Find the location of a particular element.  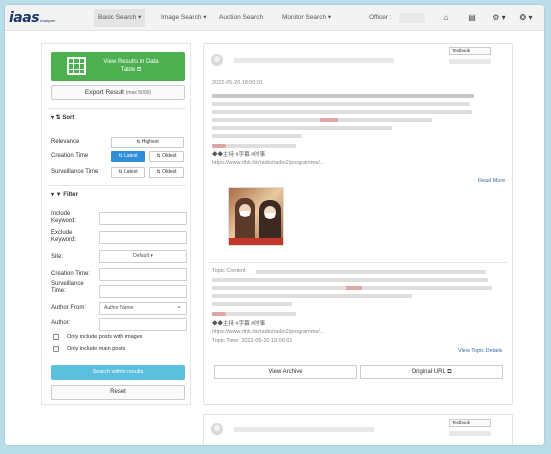

nav-auction-search: Auction Search is located at coordinates (241, 18).